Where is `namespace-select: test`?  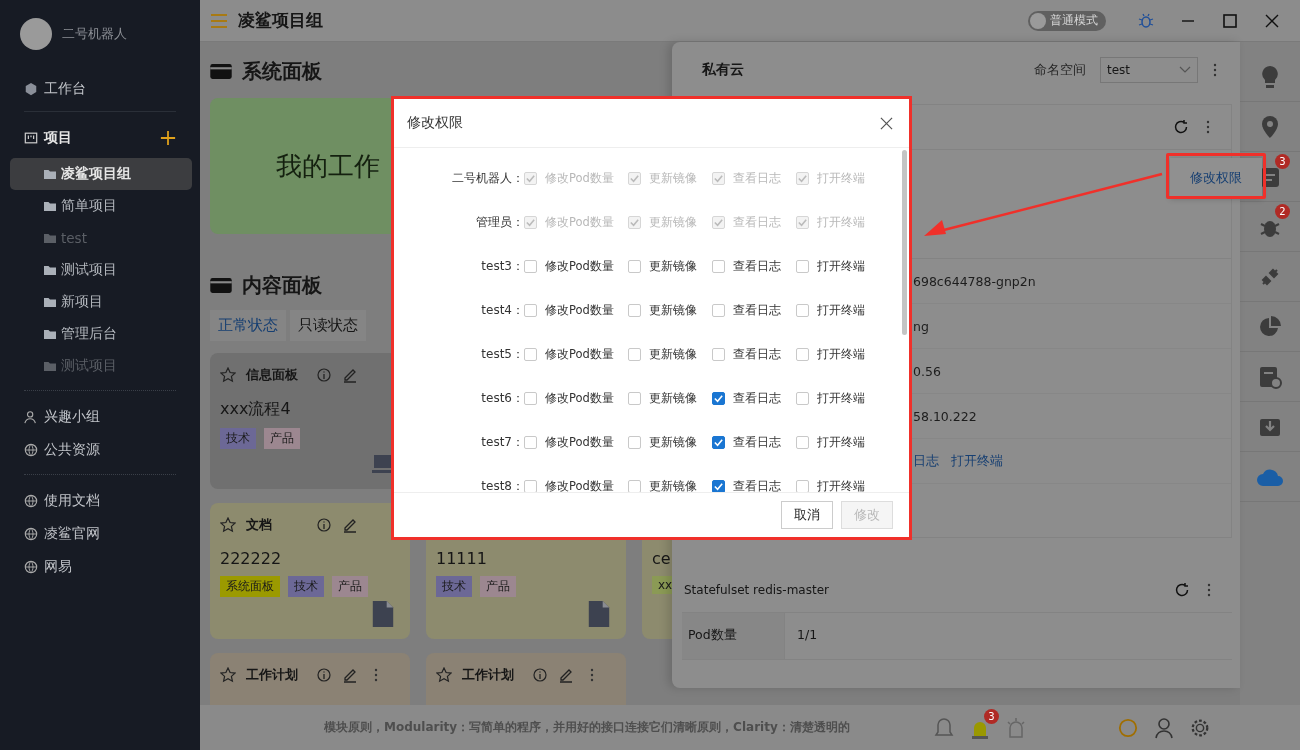
namespace-select: test is located at coordinates (1149, 70).